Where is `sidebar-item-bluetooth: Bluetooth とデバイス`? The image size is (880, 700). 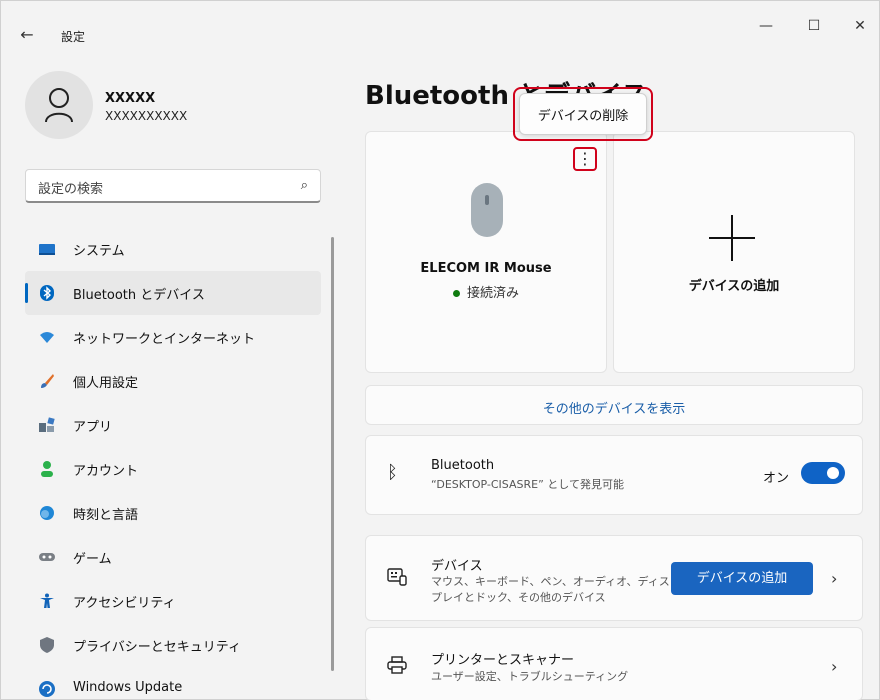
sidebar-item-bluetooth: Bluetooth とデバイス is located at coordinates (173, 293).